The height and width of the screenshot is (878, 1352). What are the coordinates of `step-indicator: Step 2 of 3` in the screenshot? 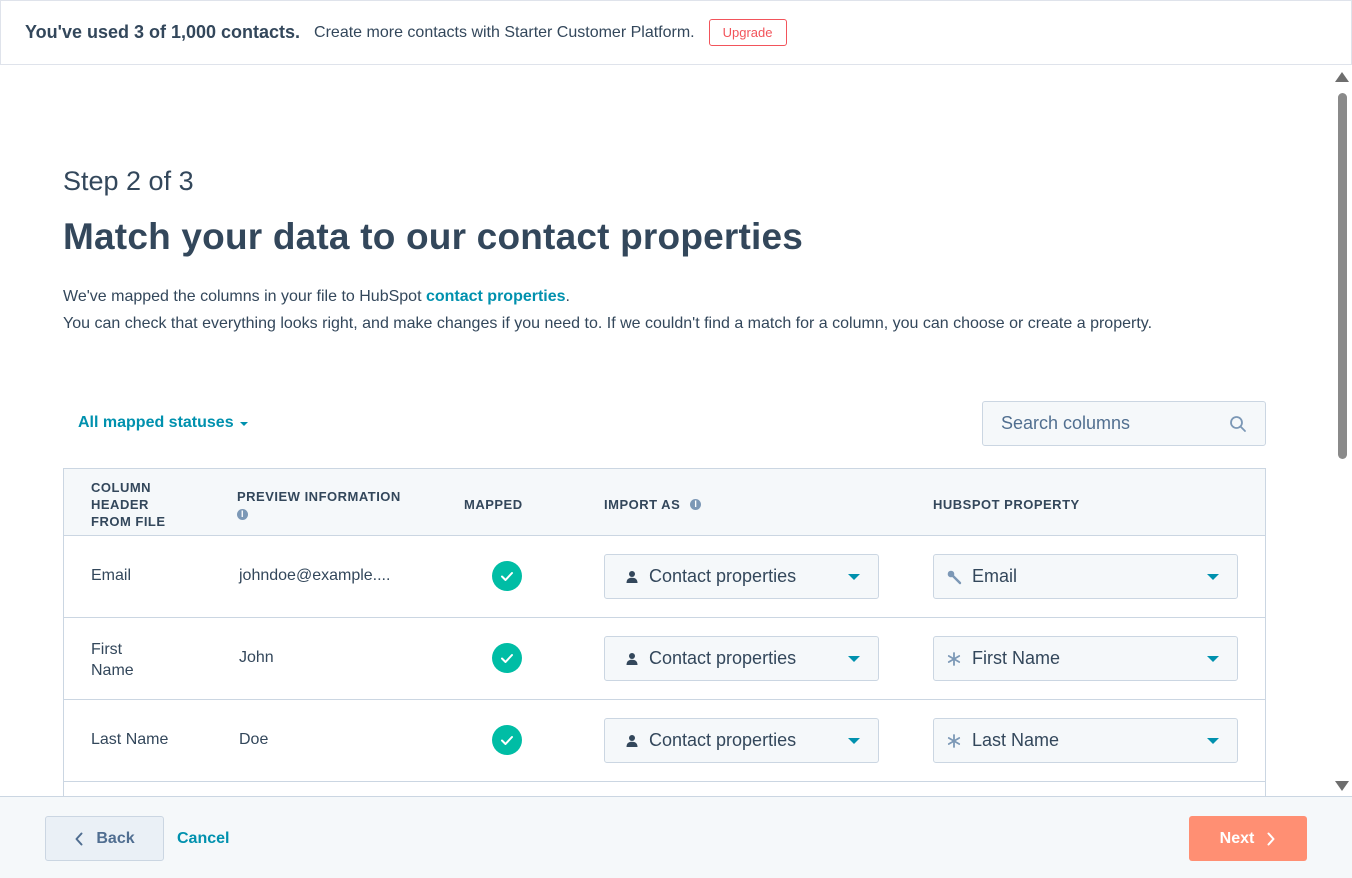 It's located at (128, 181).